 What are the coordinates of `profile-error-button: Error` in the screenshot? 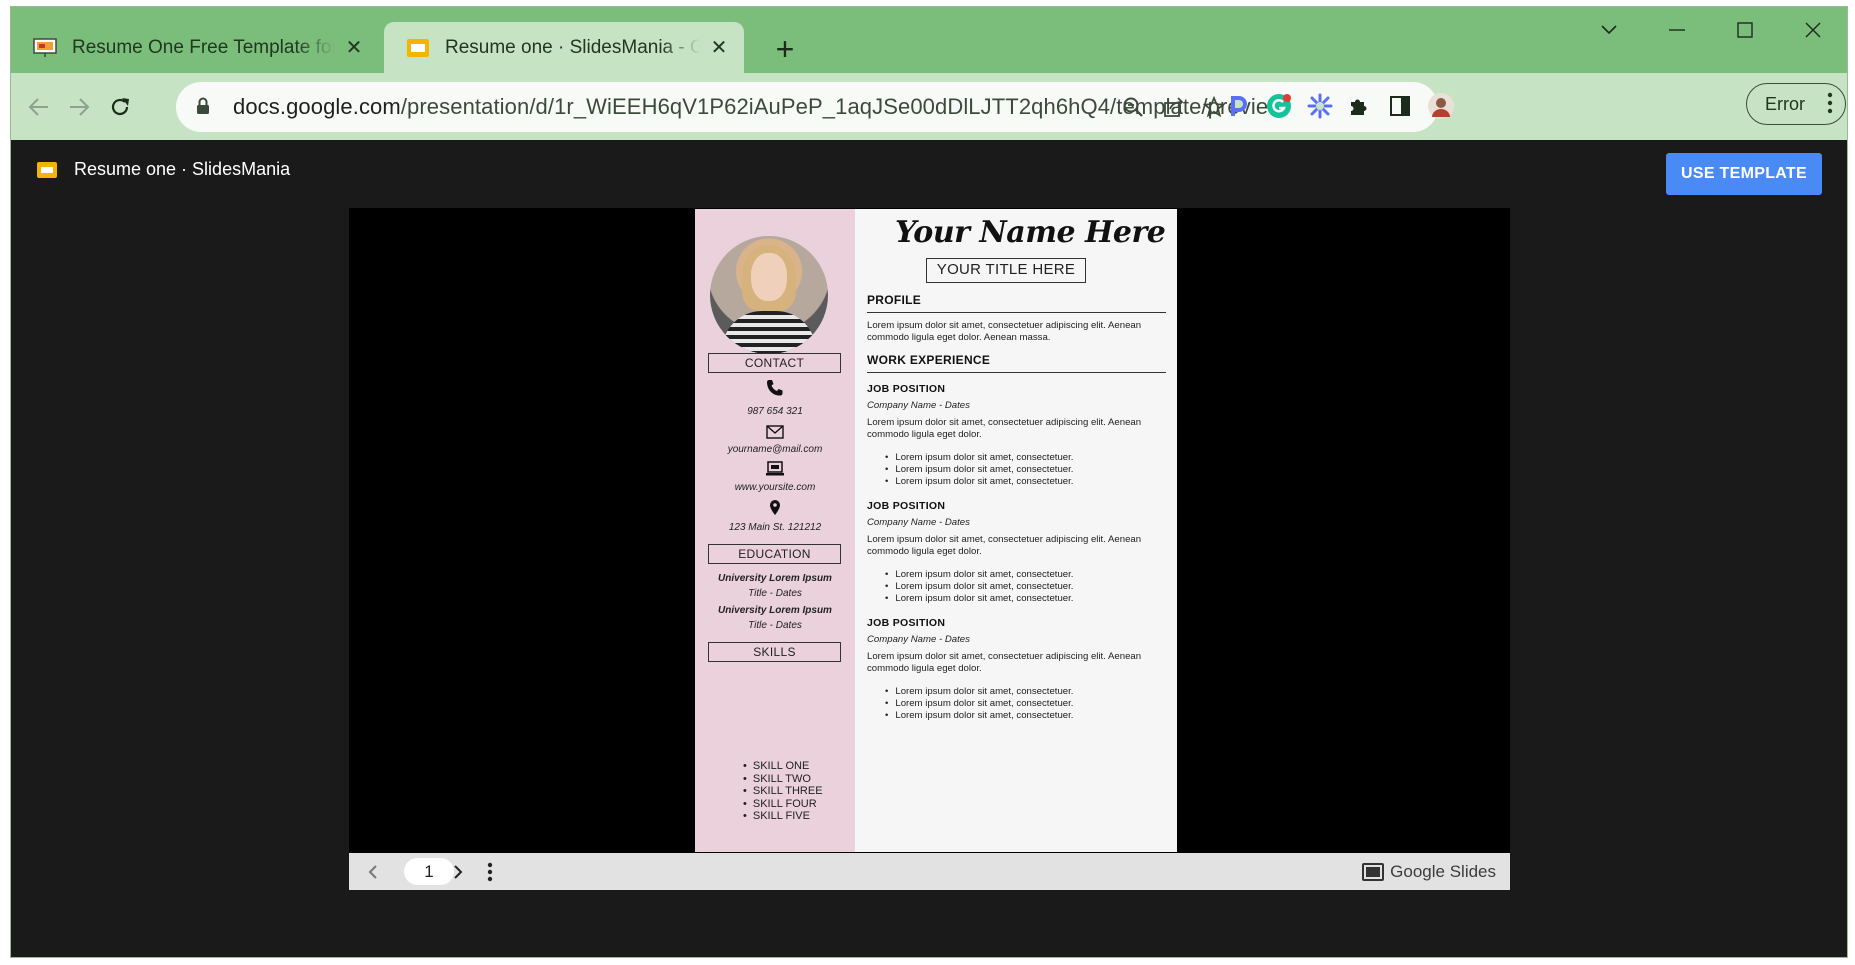 It's located at (1796, 104).